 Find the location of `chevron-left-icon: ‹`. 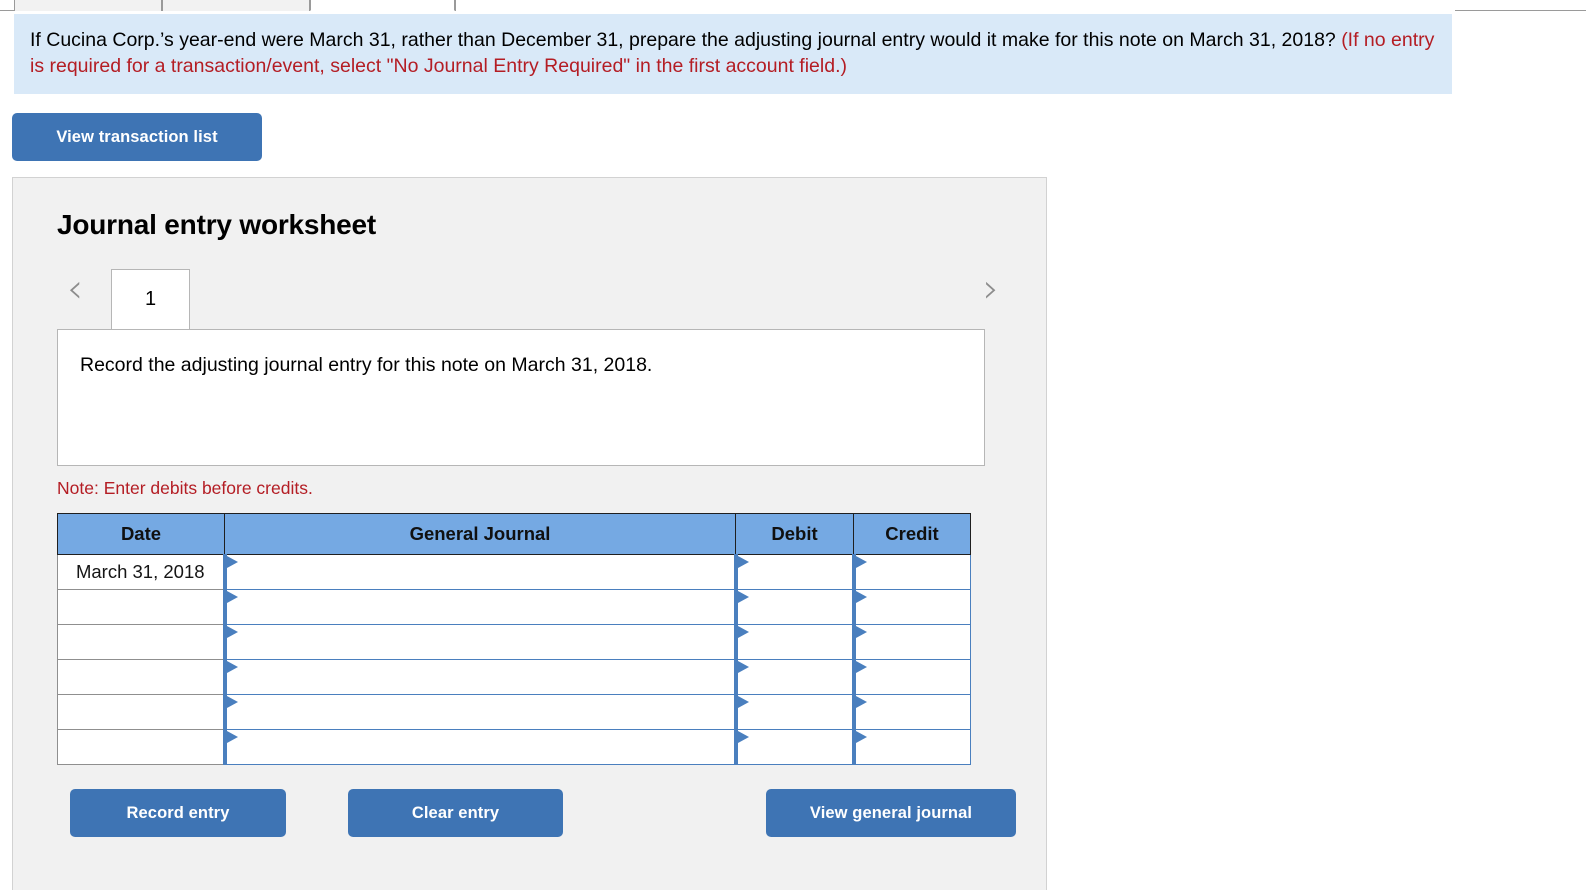

chevron-left-icon: ‹ is located at coordinates (75, 291).